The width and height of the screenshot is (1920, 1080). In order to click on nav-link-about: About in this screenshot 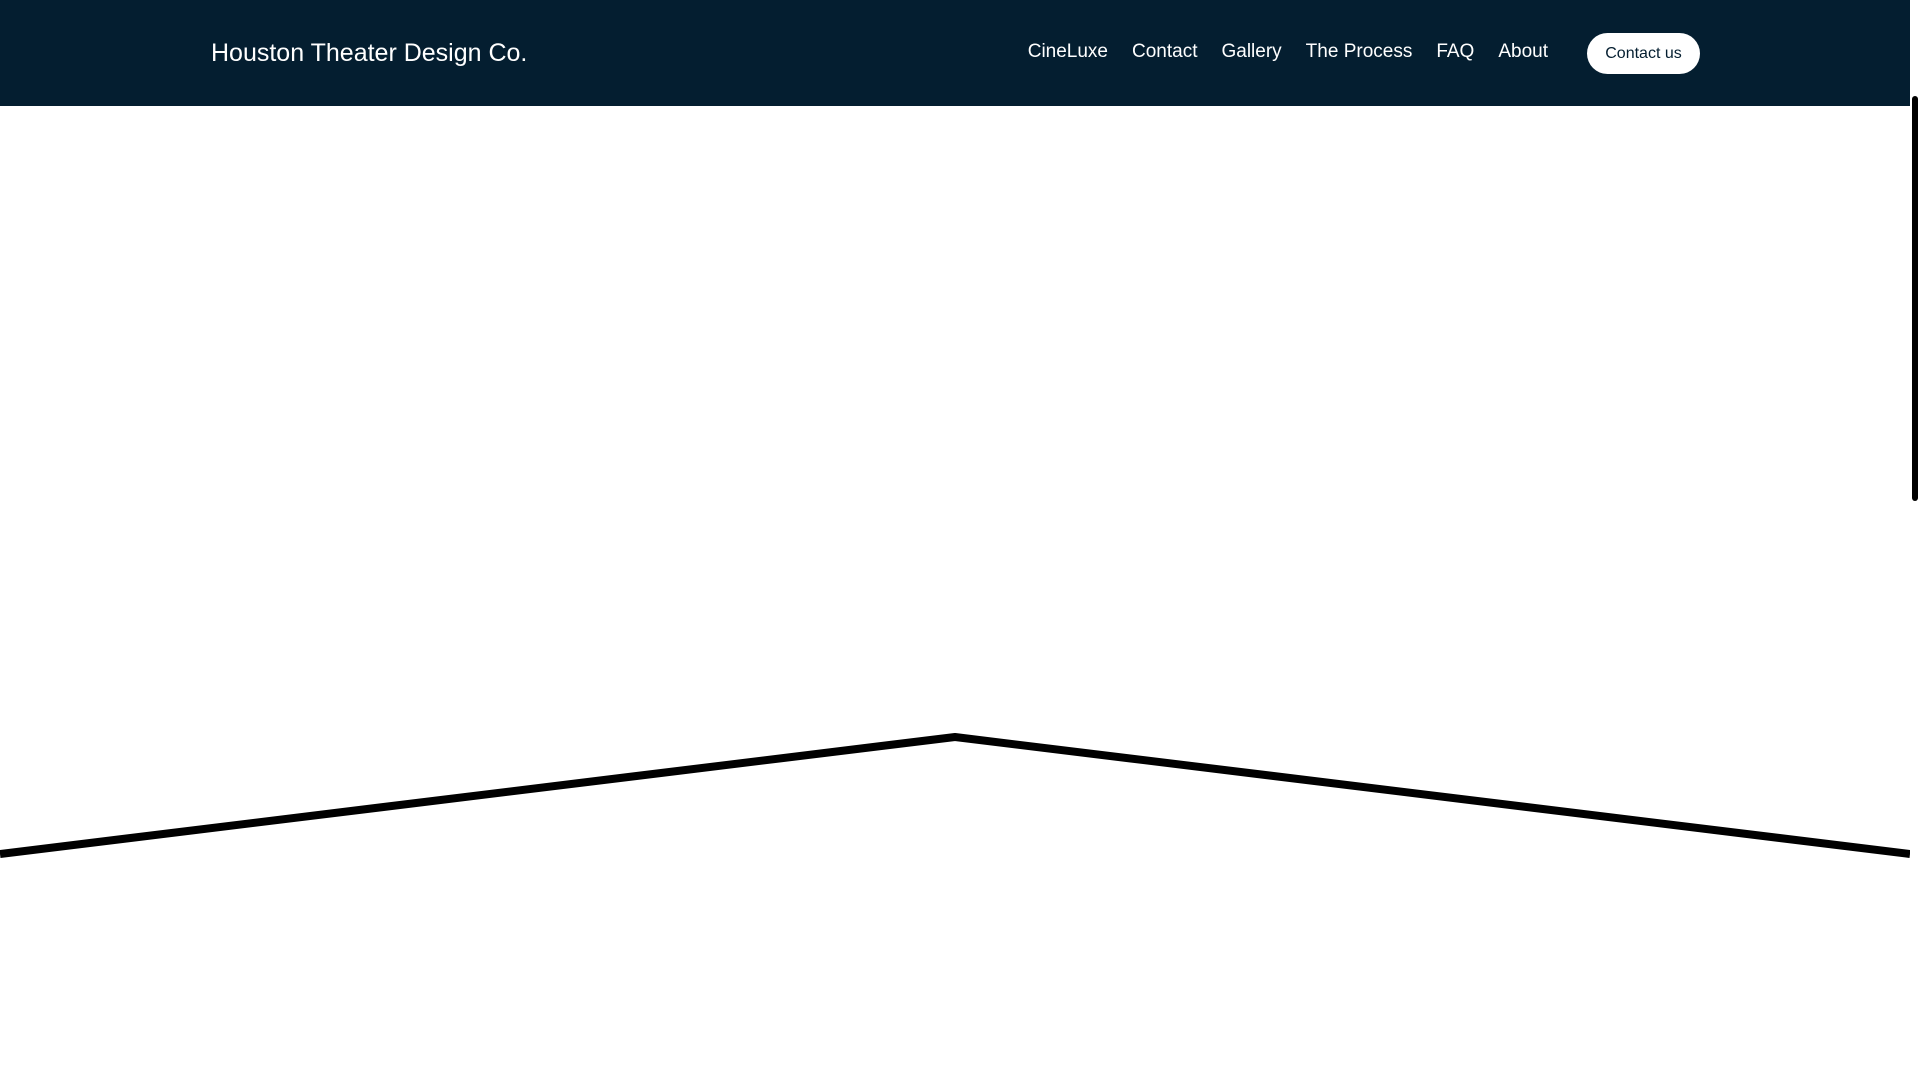, I will do `click(1523, 52)`.